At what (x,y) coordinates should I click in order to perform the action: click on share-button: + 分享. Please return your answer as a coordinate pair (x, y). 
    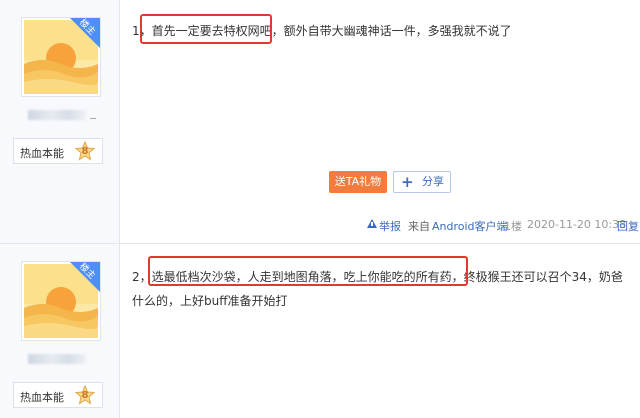
    Looking at the image, I should click on (422, 182).